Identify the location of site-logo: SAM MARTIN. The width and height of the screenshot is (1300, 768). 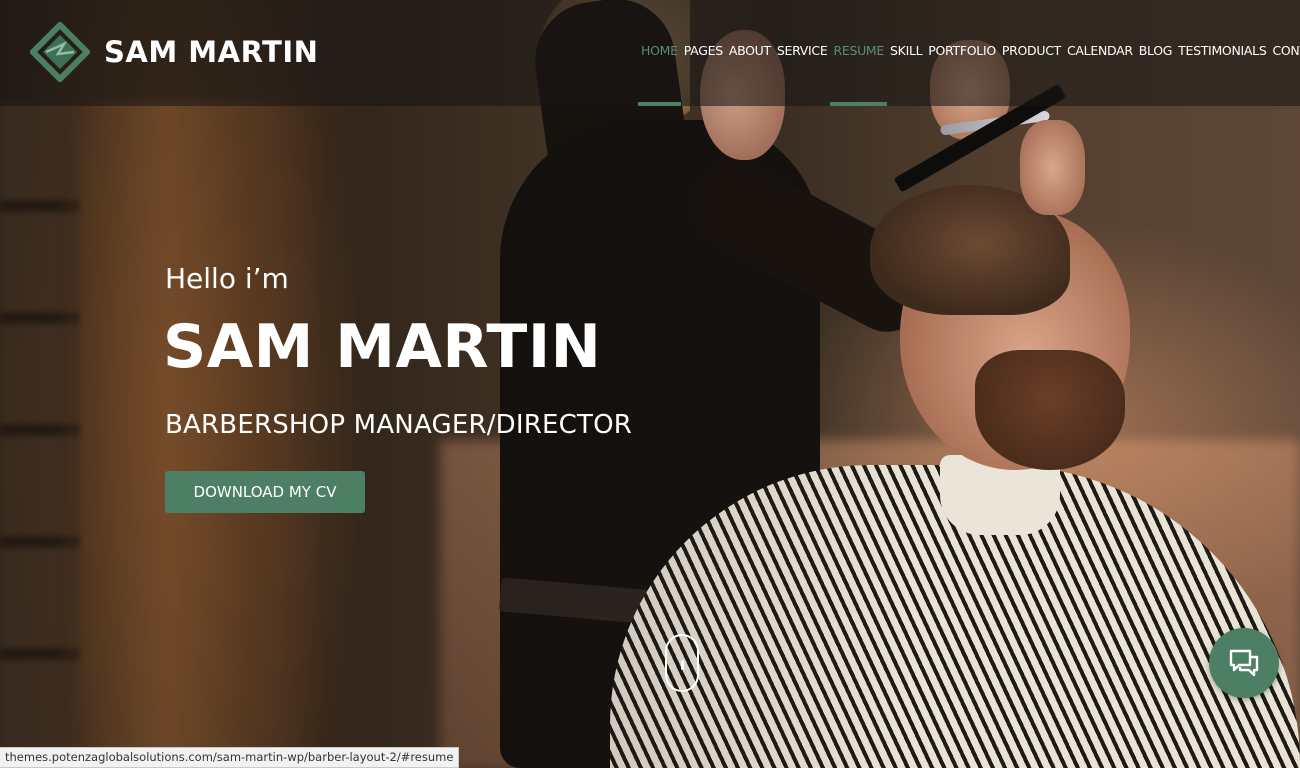
(174, 52).